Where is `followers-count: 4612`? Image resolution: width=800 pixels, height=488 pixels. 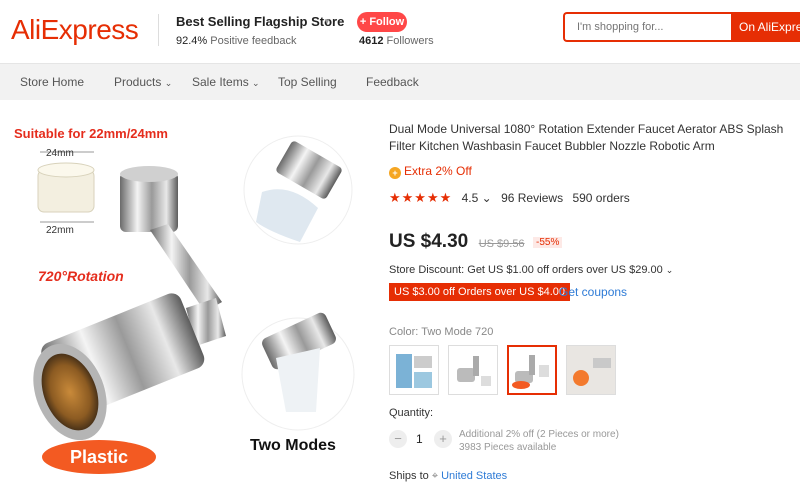 followers-count: 4612 is located at coordinates (371, 41).